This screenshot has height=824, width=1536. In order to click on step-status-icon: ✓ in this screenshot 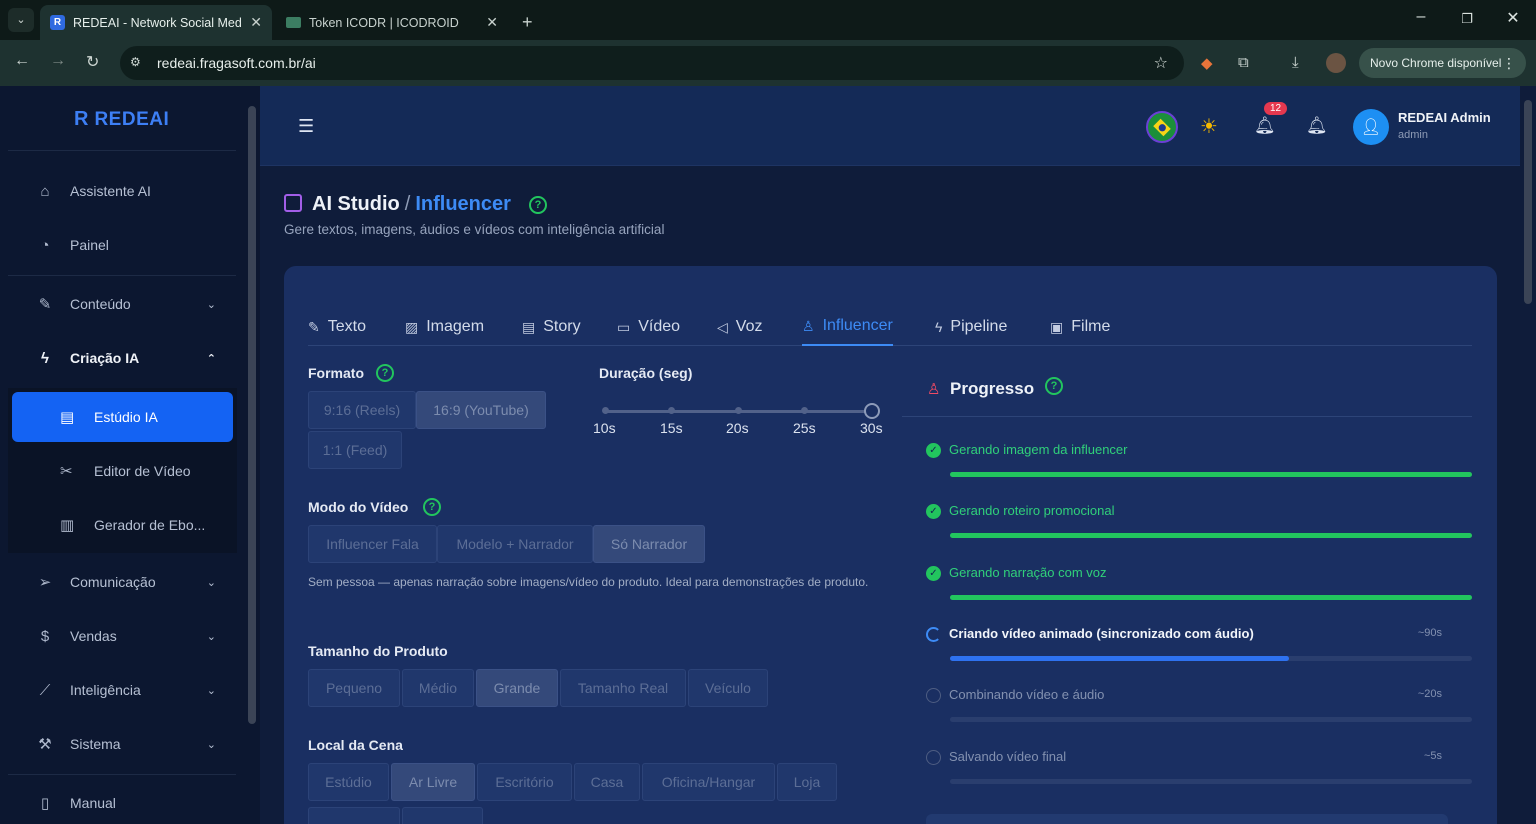, I will do `click(933, 511)`.